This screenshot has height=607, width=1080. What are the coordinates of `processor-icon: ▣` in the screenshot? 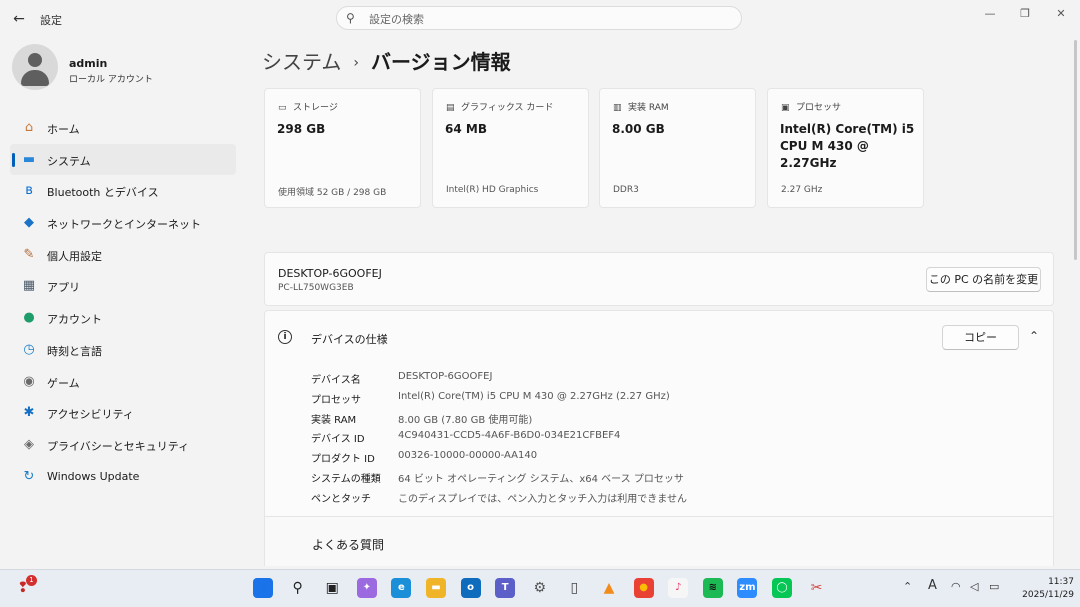 It's located at (785, 108).